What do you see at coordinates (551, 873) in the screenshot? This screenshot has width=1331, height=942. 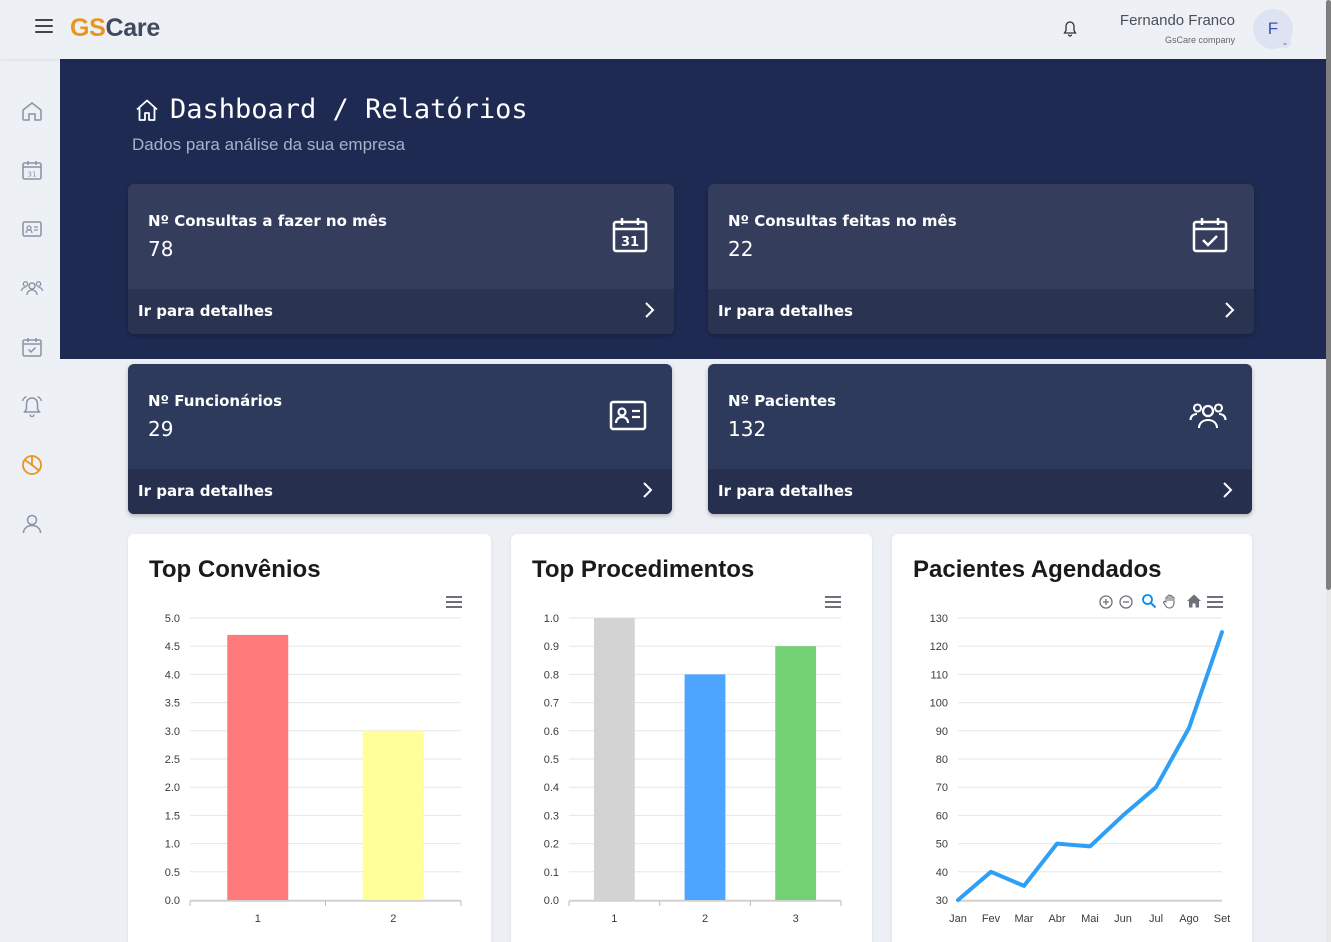 I see `y-tick-label: 0.1` at bounding box center [551, 873].